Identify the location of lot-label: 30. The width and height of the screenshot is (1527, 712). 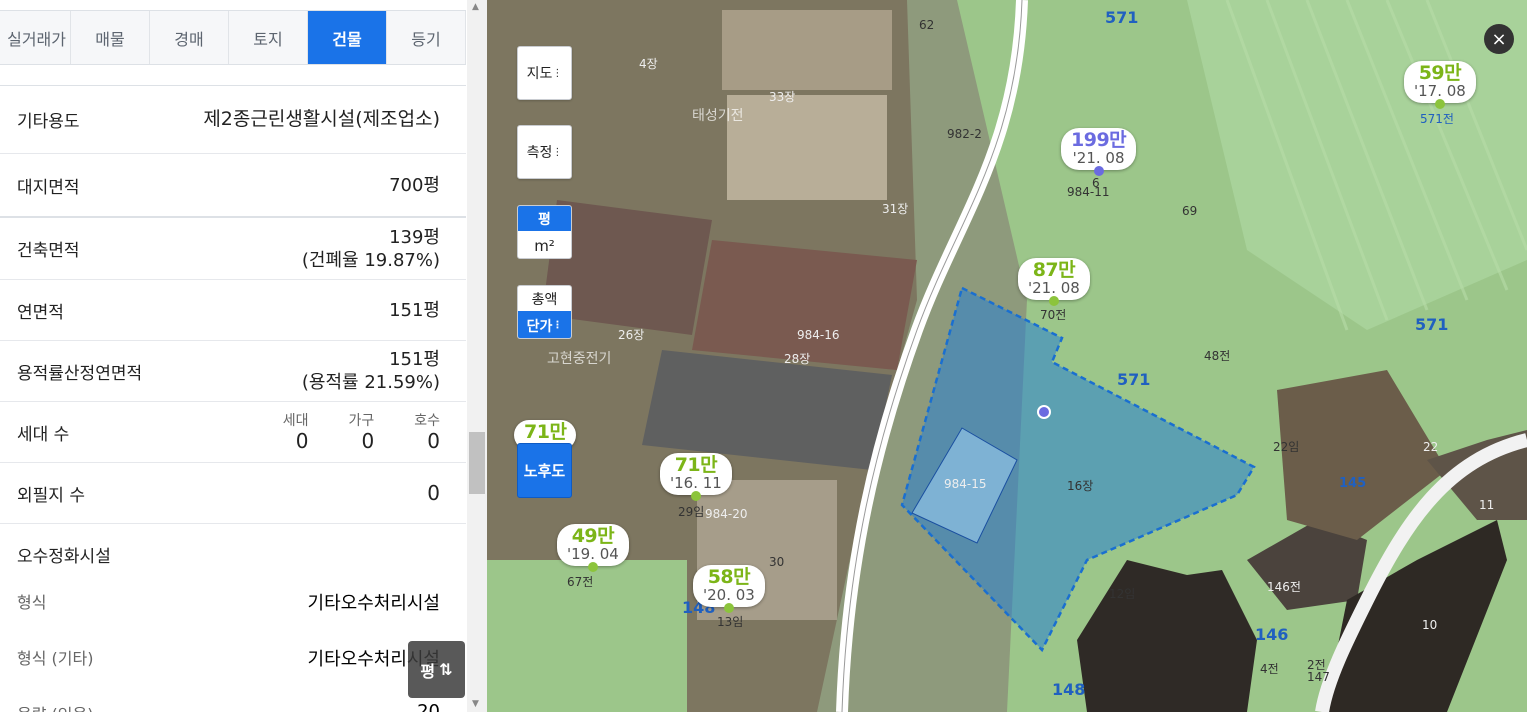
(777, 562).